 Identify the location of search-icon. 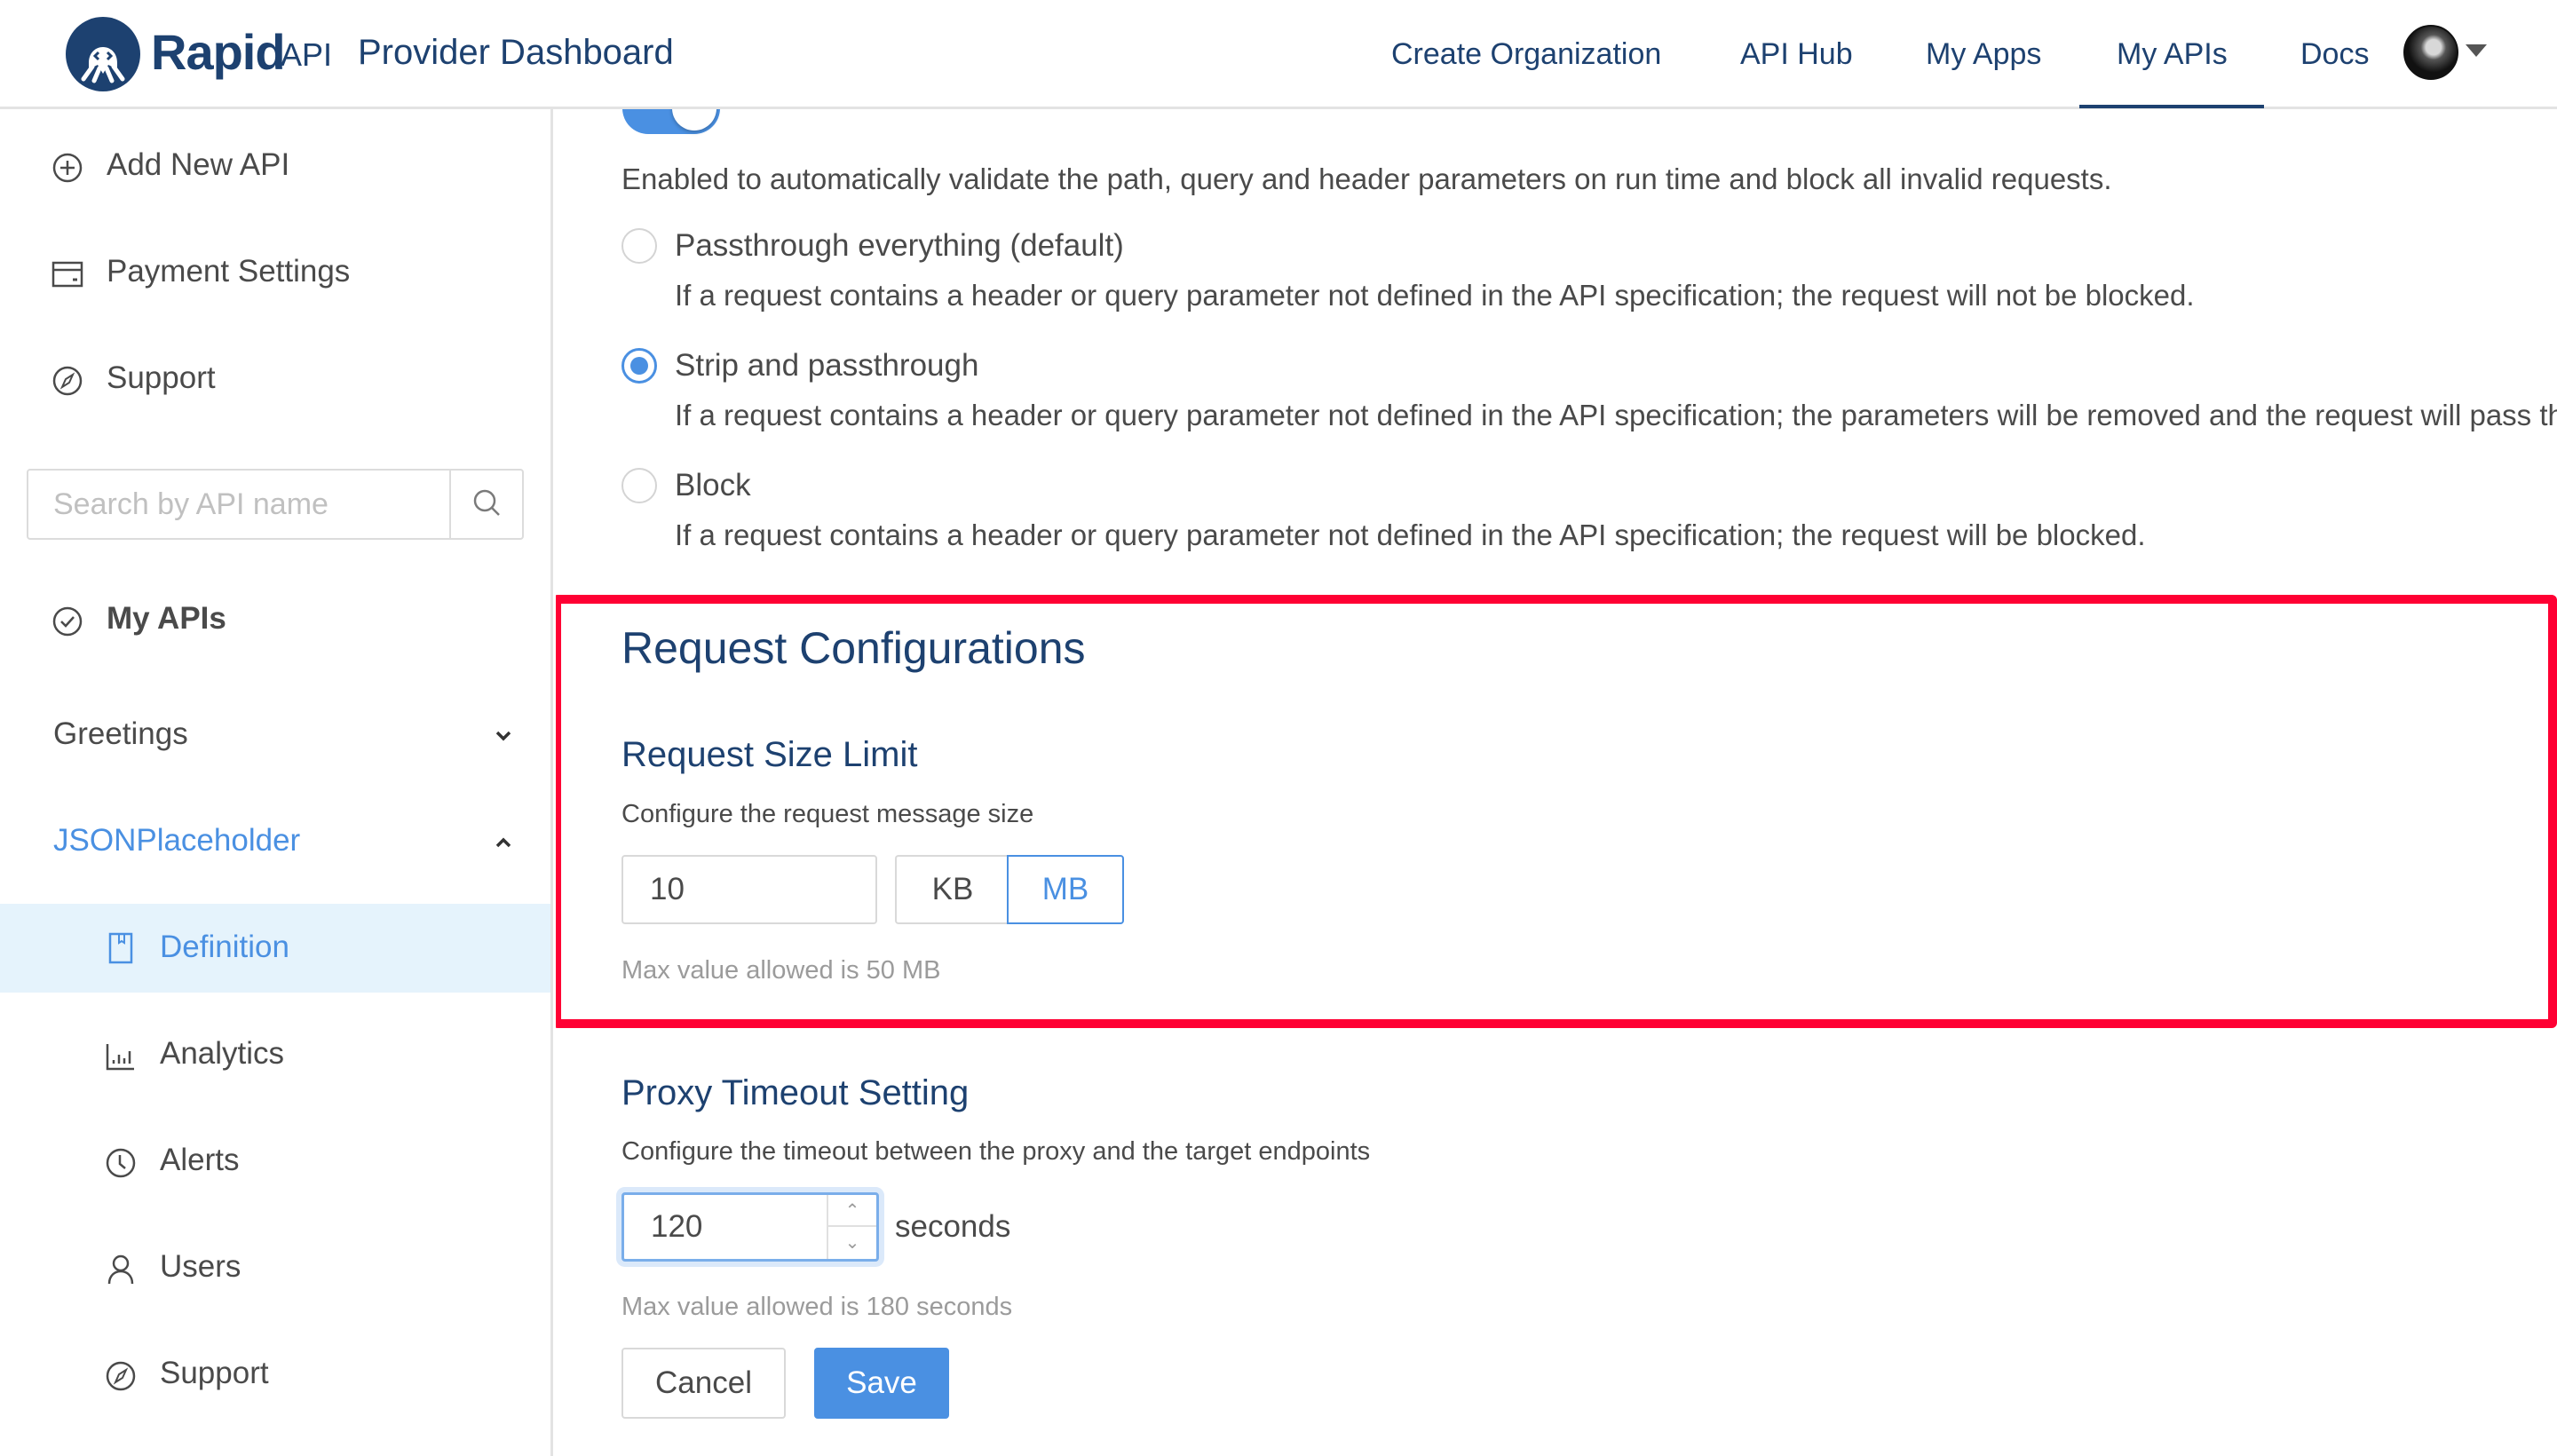
(486, 502).